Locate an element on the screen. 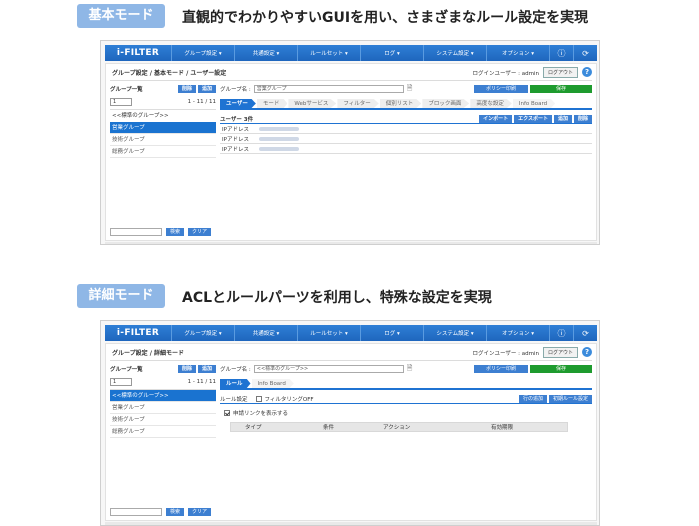 The height and width of the screenshot is (526, 699). show-link-checkbox is located at coordinates (227, 413).